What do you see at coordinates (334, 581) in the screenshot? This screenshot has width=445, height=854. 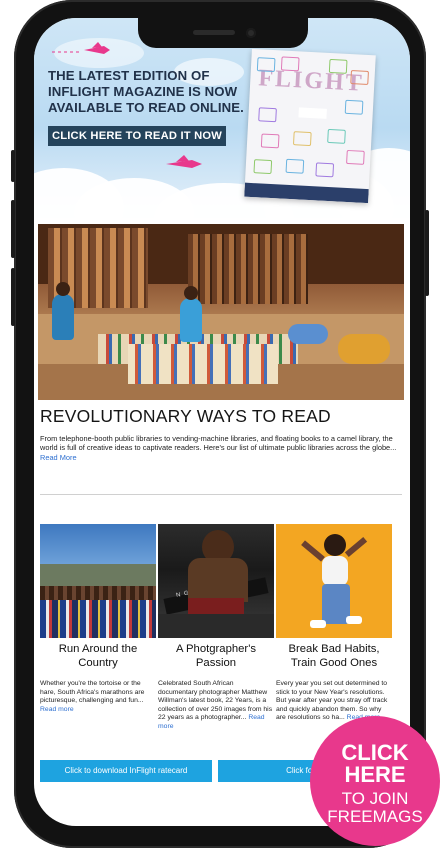 I see `jumping-woman-photo` at bounding box center [334, 581].